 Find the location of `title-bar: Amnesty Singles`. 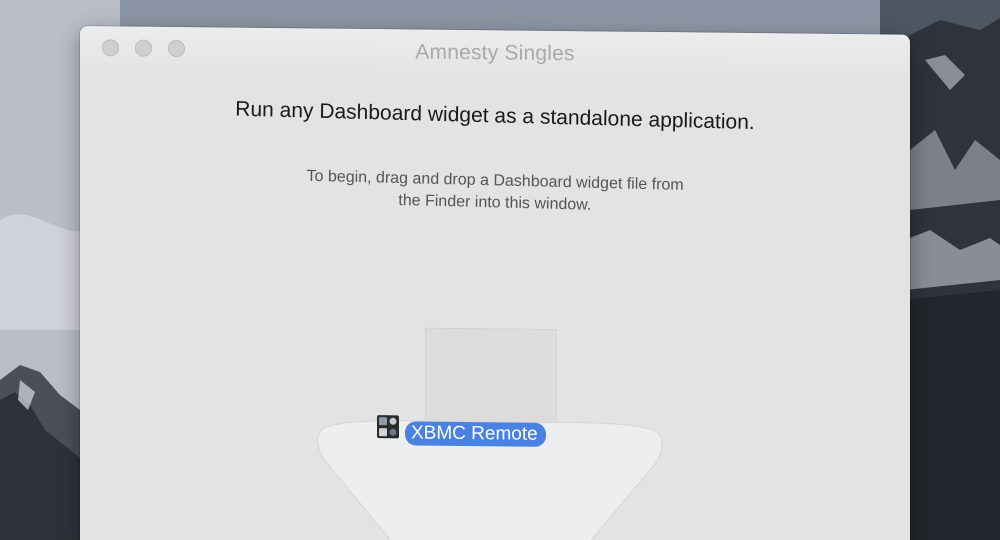

title-bar: Amnesty Singles is located at coordinates (495, 52).